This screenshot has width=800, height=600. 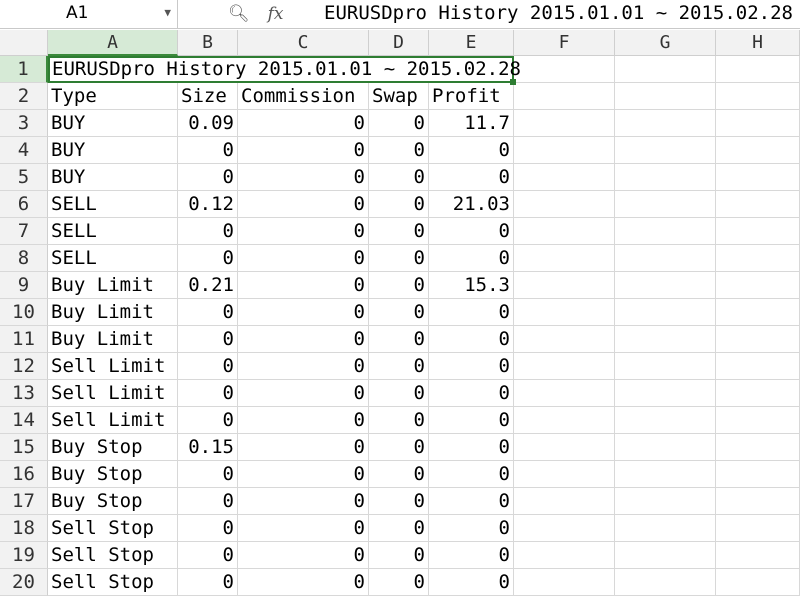 I want to click on row-header: 15, so click(x=24, y=447).